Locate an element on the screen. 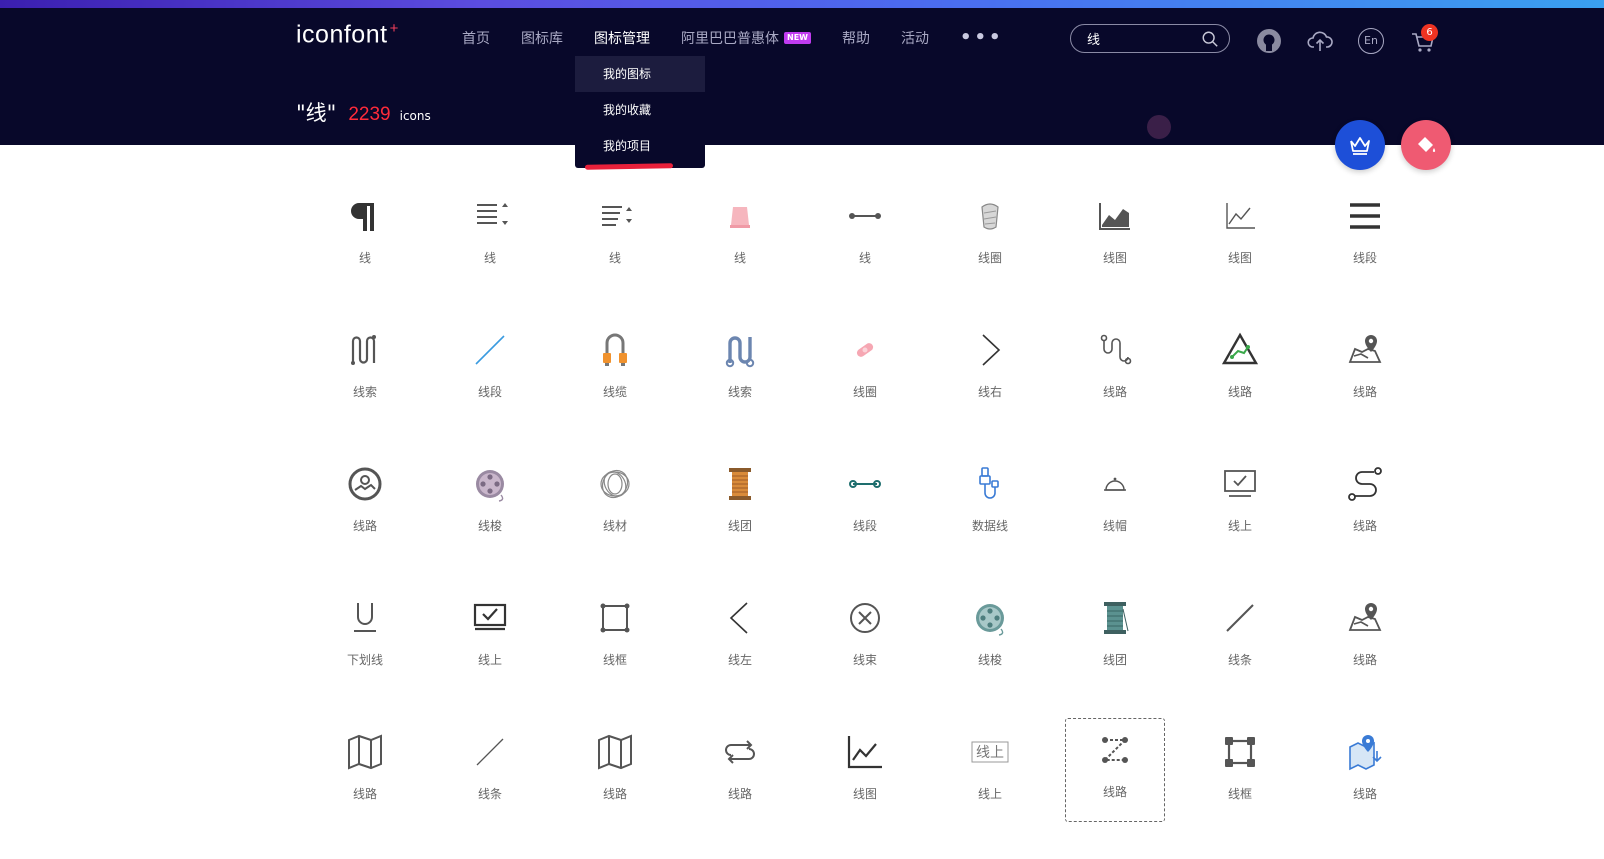  icon-card: 数据线 is located at coordinates (990, 503).